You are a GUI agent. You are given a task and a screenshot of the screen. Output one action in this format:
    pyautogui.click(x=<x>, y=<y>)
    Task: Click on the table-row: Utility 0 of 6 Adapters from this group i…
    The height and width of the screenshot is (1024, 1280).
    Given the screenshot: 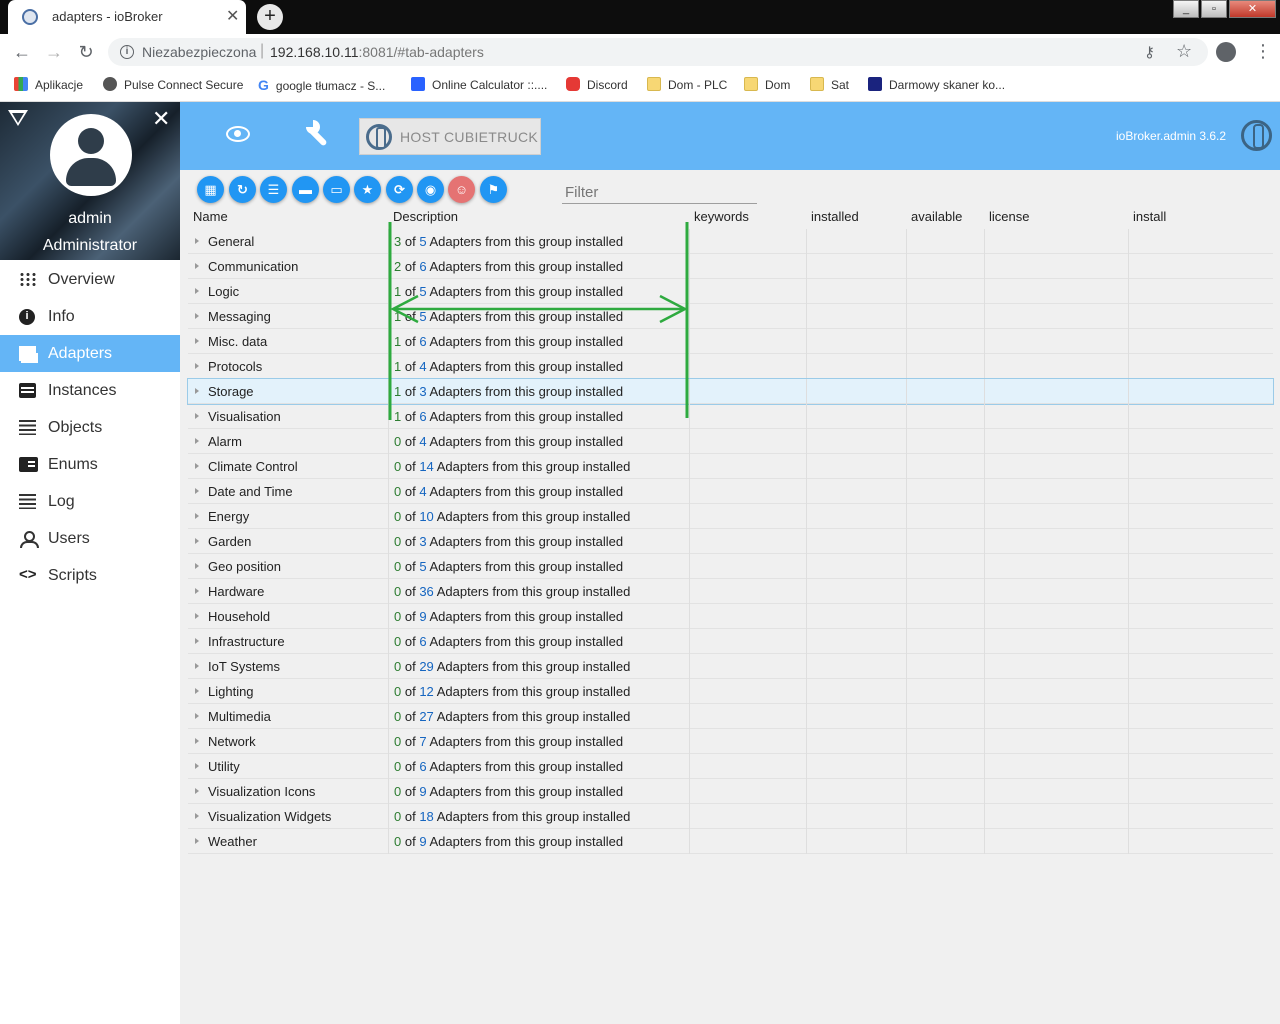 What is the action you would take?
    pyautogui.click(x=730, y=766)
    